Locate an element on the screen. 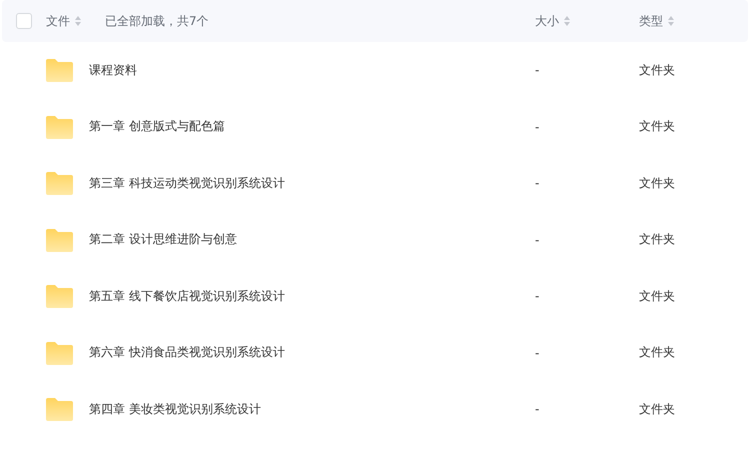 This screenshot has height=456, width=750. folder-name: 第五章 线下餐饮店视觉识别系统设计 is located at coordinates (312, 296).